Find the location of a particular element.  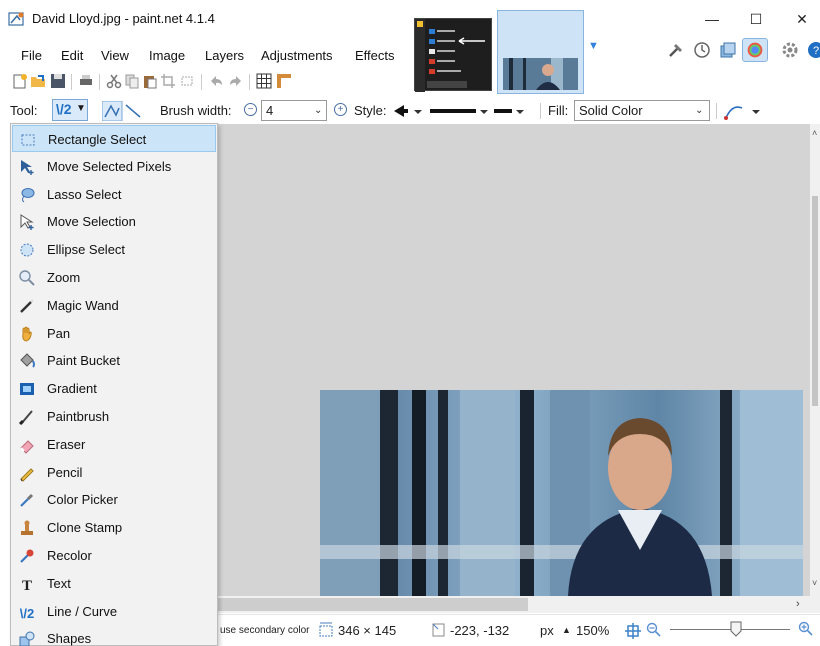

grid-icon is located at coordinates (264, 81).